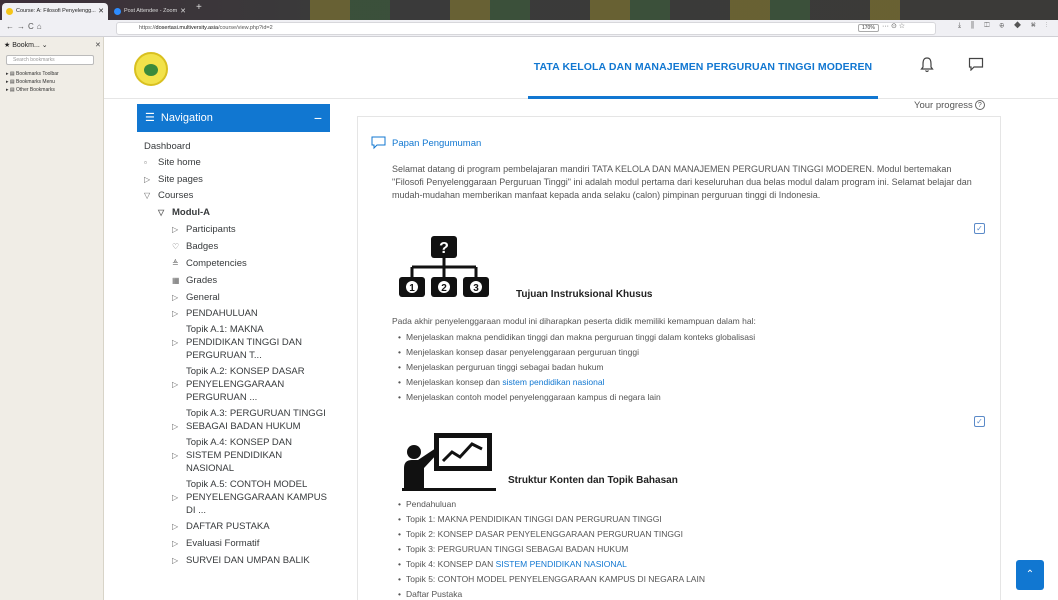  I want to click on nav-item-dashboard: Dashboard, so click(167, 147).